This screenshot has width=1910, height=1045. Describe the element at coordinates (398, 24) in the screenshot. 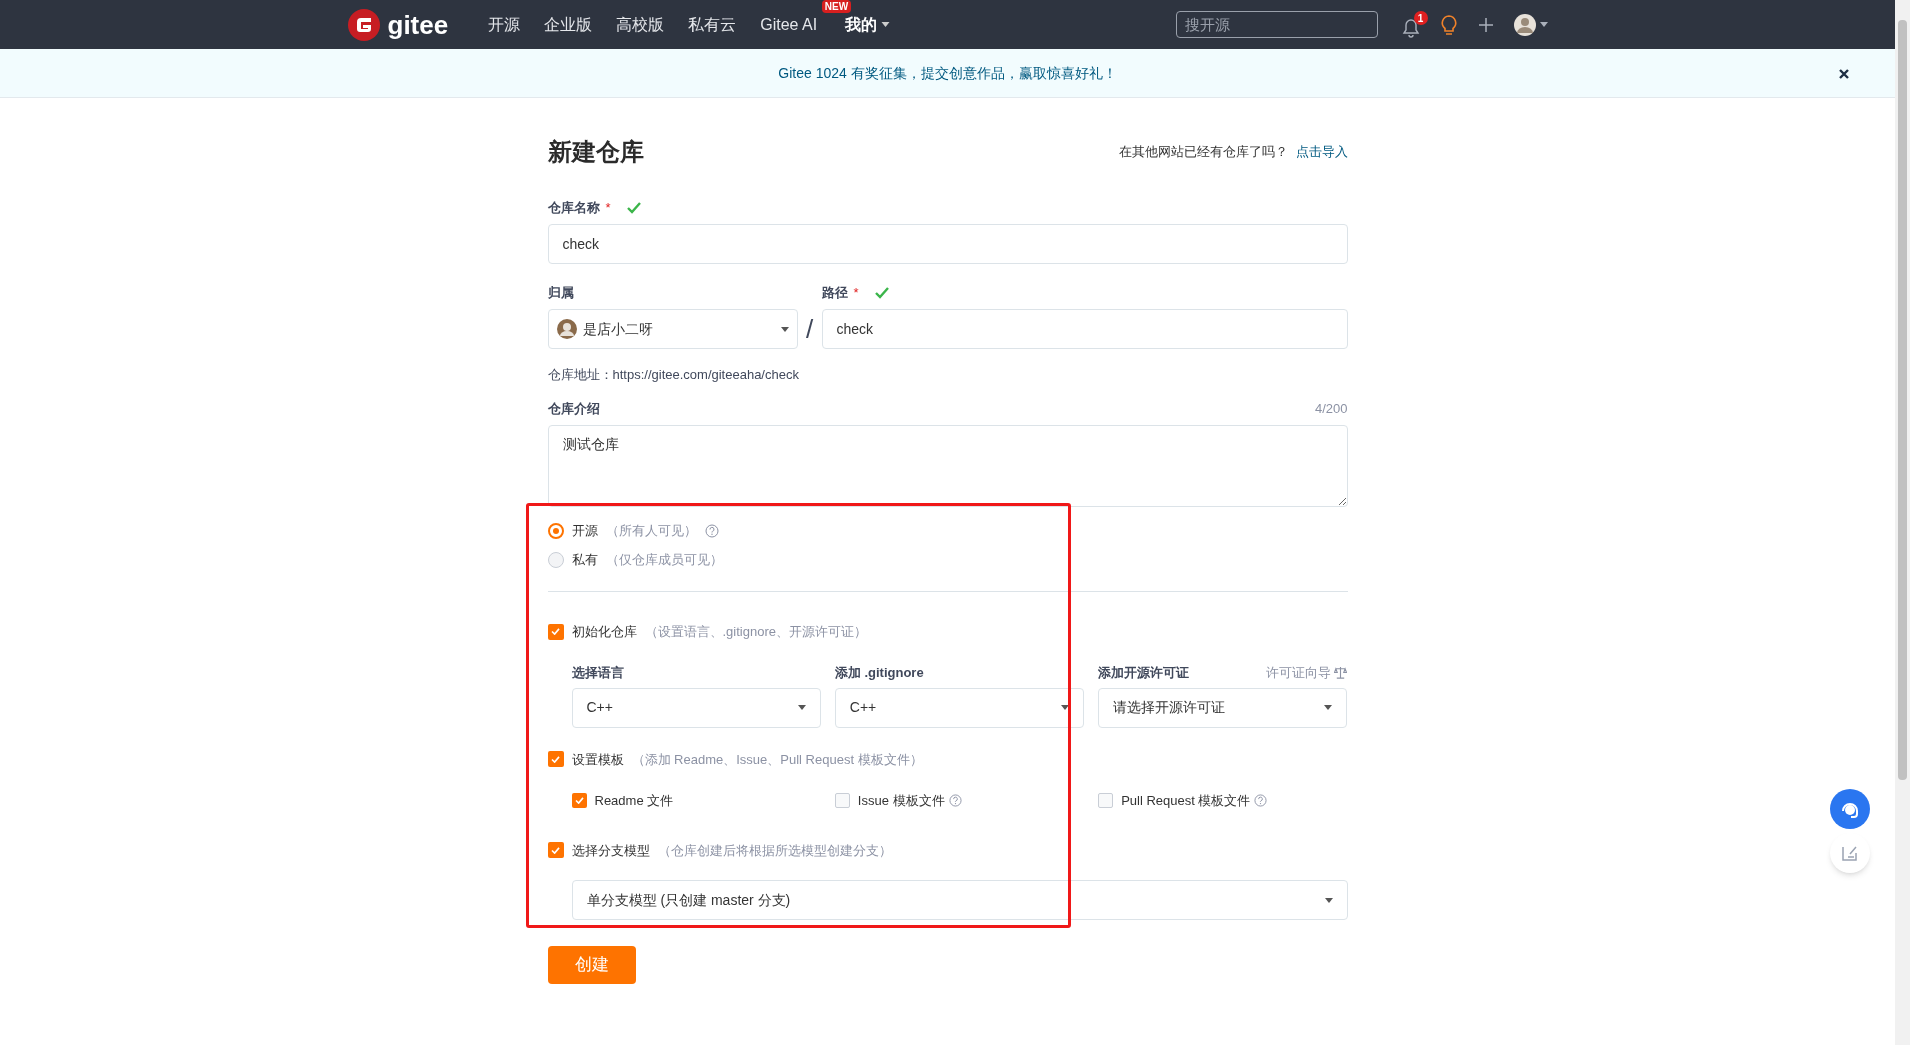

I see `gitee-logo: gitee` at that location.